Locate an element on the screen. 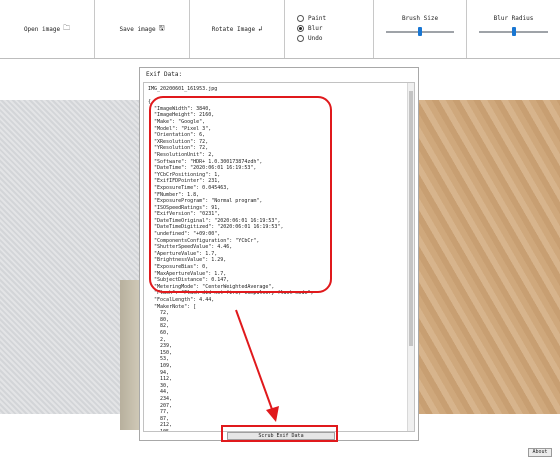 The width and height of the screenshot is (560, 462). annotation-arrow-line is located at coordinates (254, 361).